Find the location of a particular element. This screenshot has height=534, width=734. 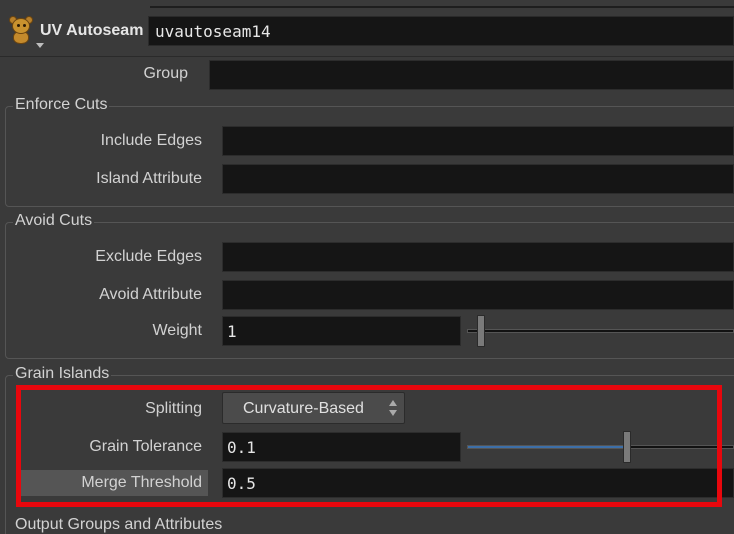

island-attribute-field is located at coordinates (478, 179).